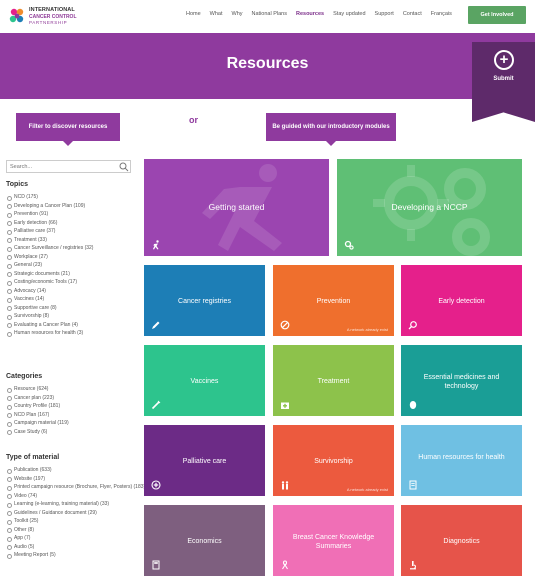  What do you see at coordinates (37, 423) in the screenshot?
I see `filter-option: Campaign material (119)` at bounding box center [37, 423].